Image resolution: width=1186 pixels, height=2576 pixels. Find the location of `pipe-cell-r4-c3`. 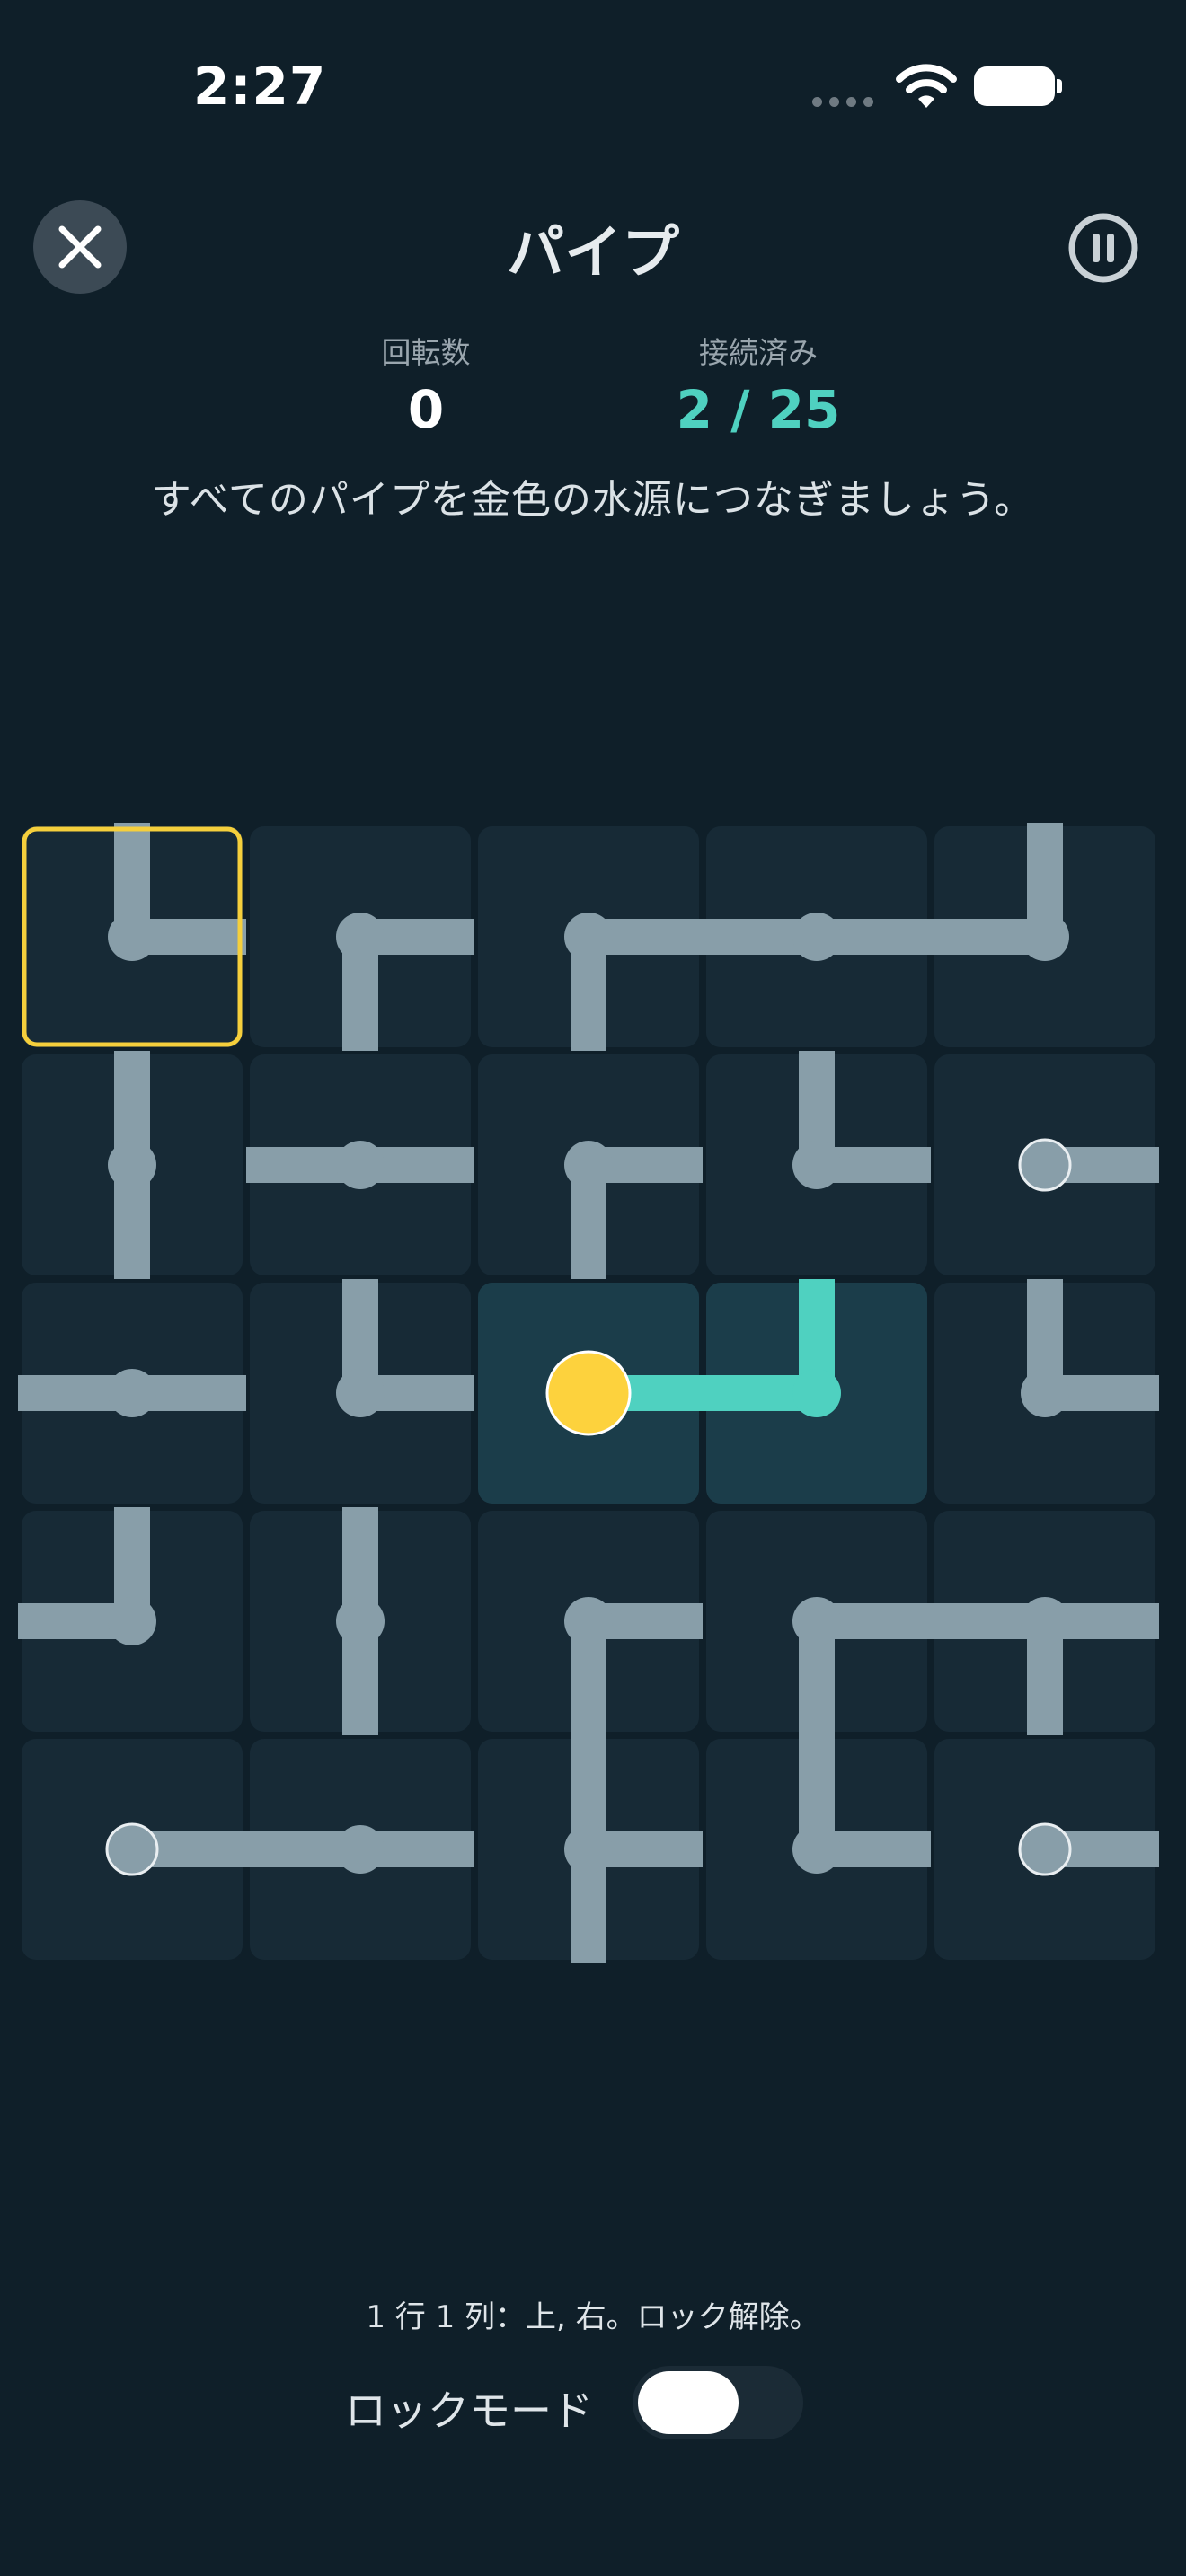

pipe-cell-r4-c3 is located at coordinates (588, 1621).